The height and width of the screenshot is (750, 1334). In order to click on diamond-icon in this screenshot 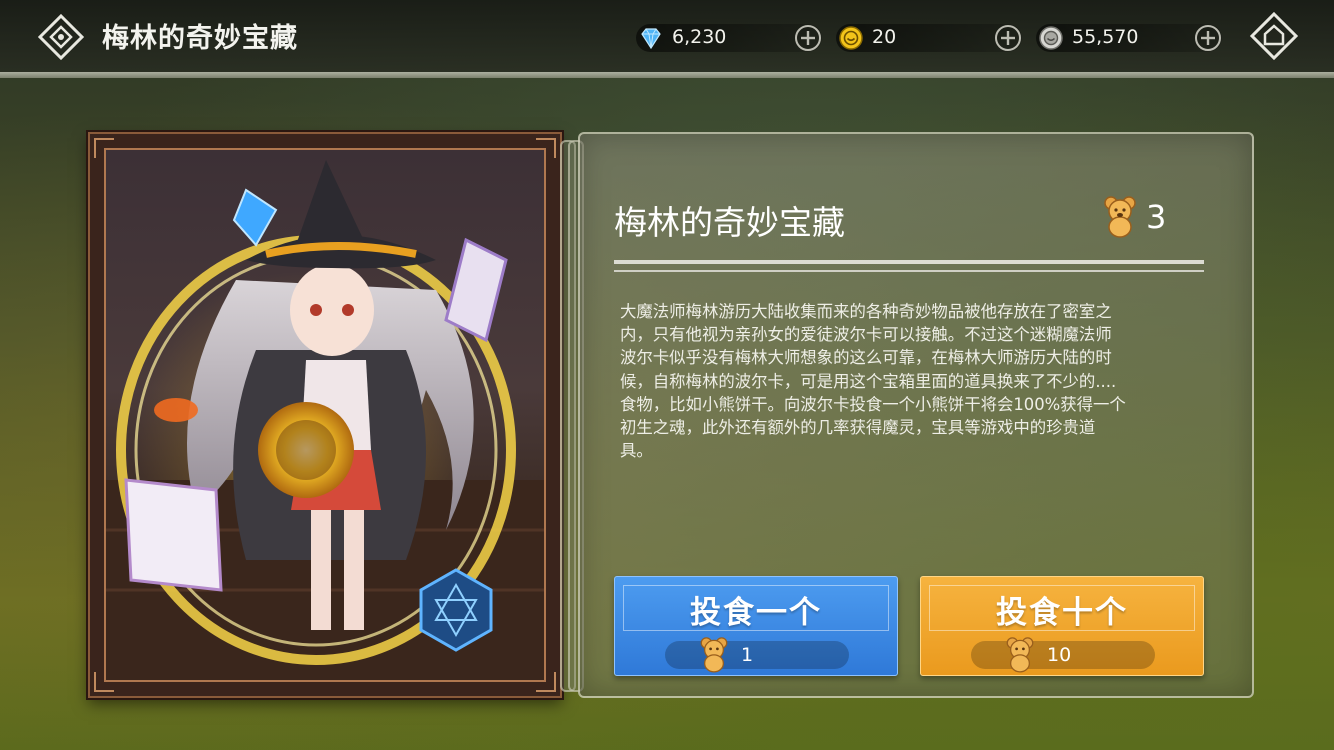, I will do `click(651, 39)`.